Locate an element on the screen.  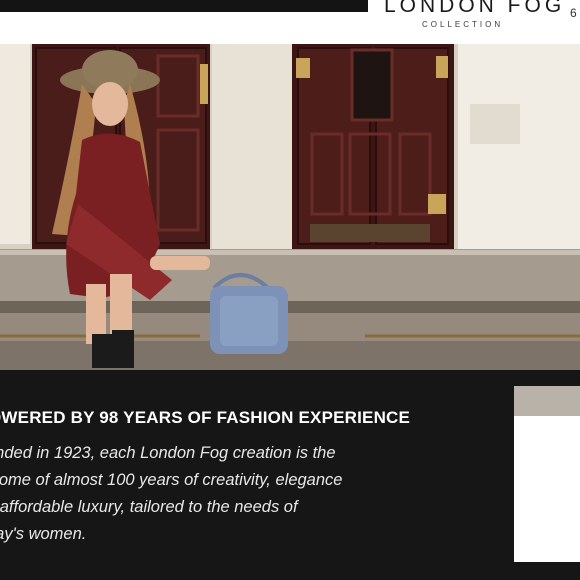
side-card-photo-strip is located at coordinates (547, 401).